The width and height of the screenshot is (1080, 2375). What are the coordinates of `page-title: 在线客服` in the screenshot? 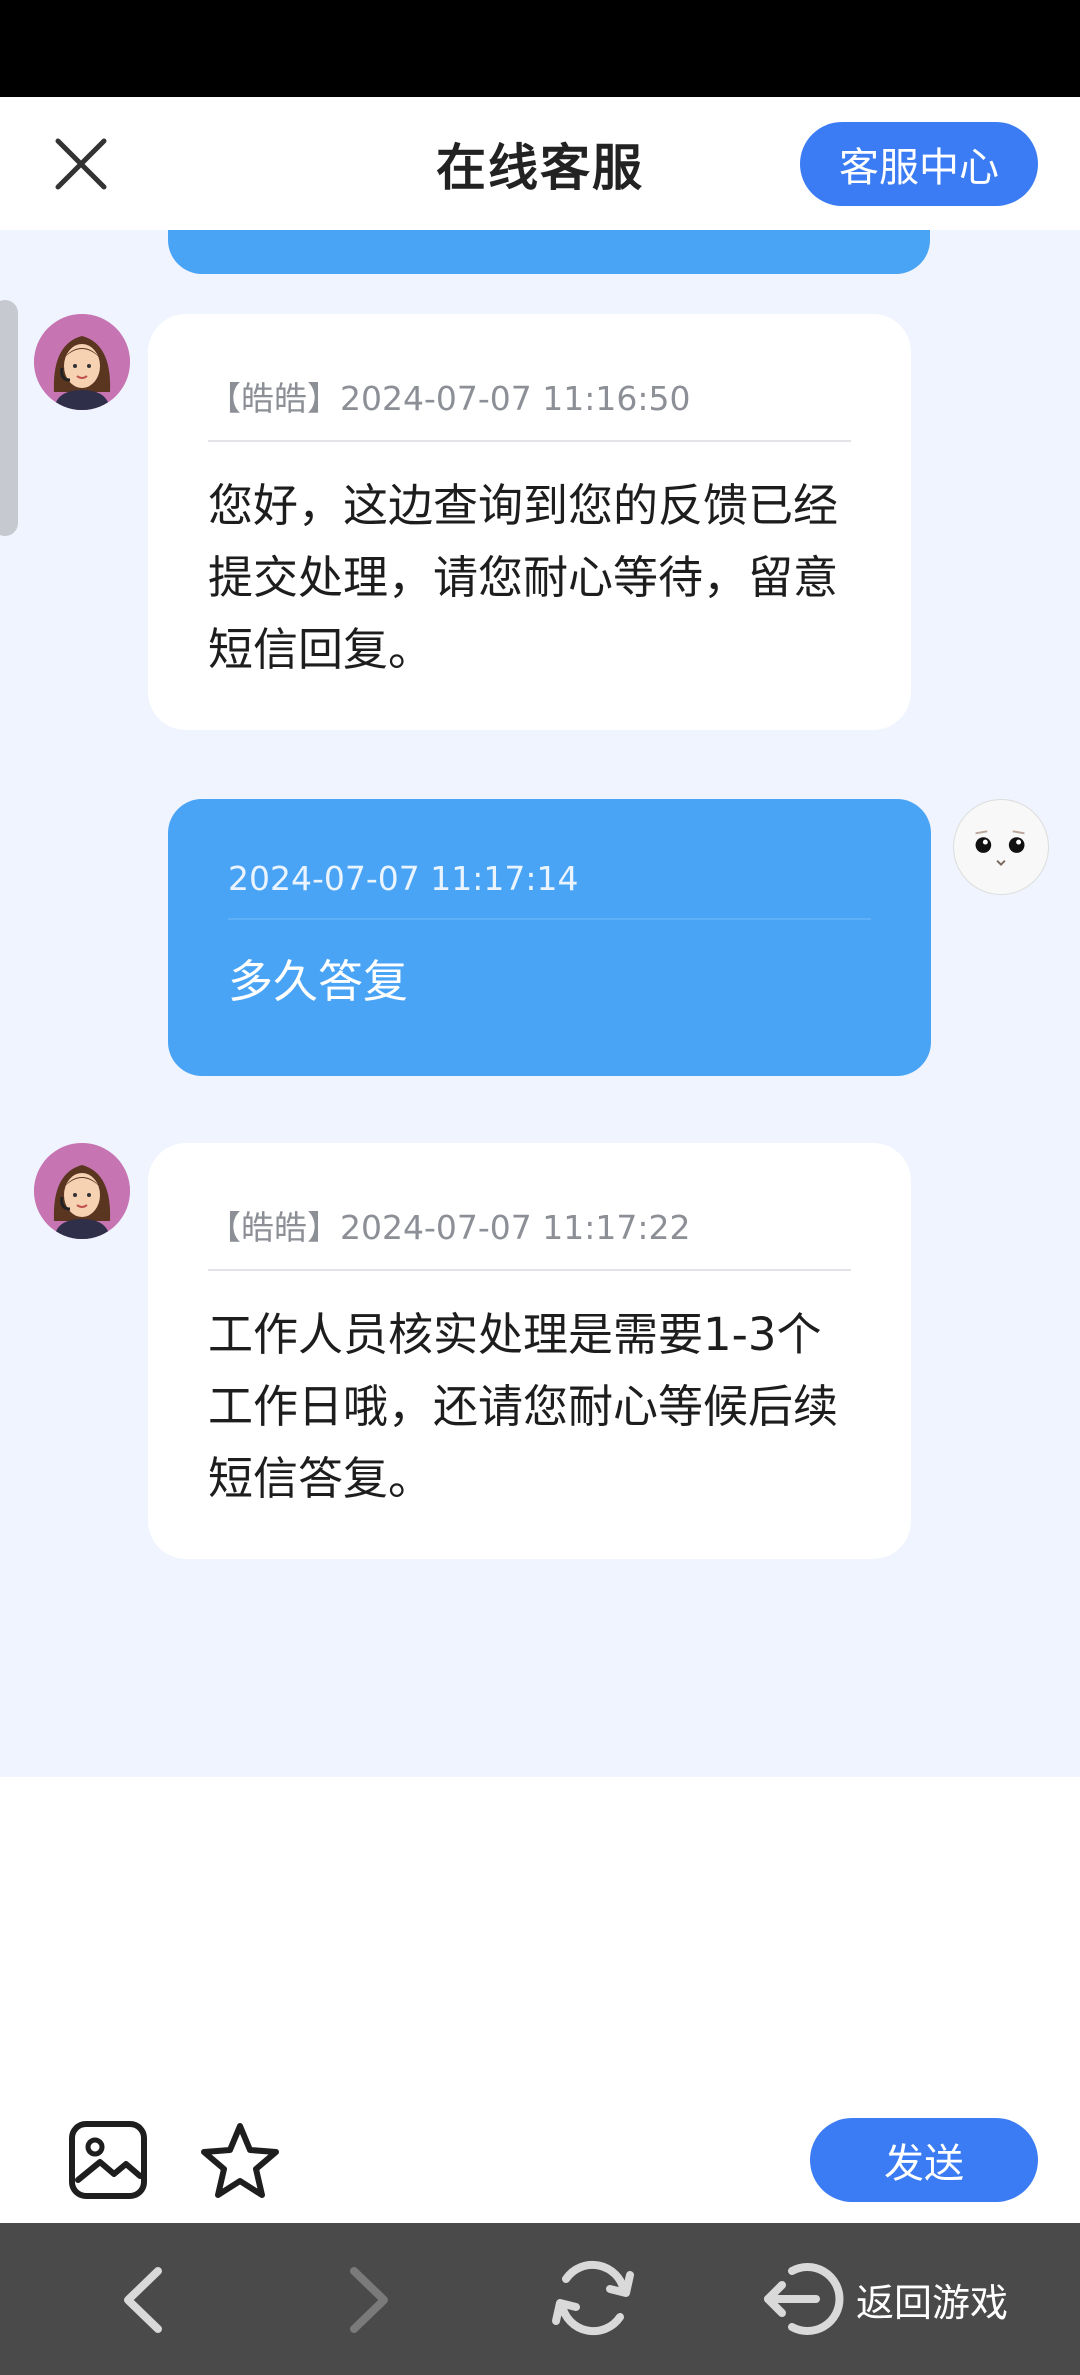 It's located at (540, 167).